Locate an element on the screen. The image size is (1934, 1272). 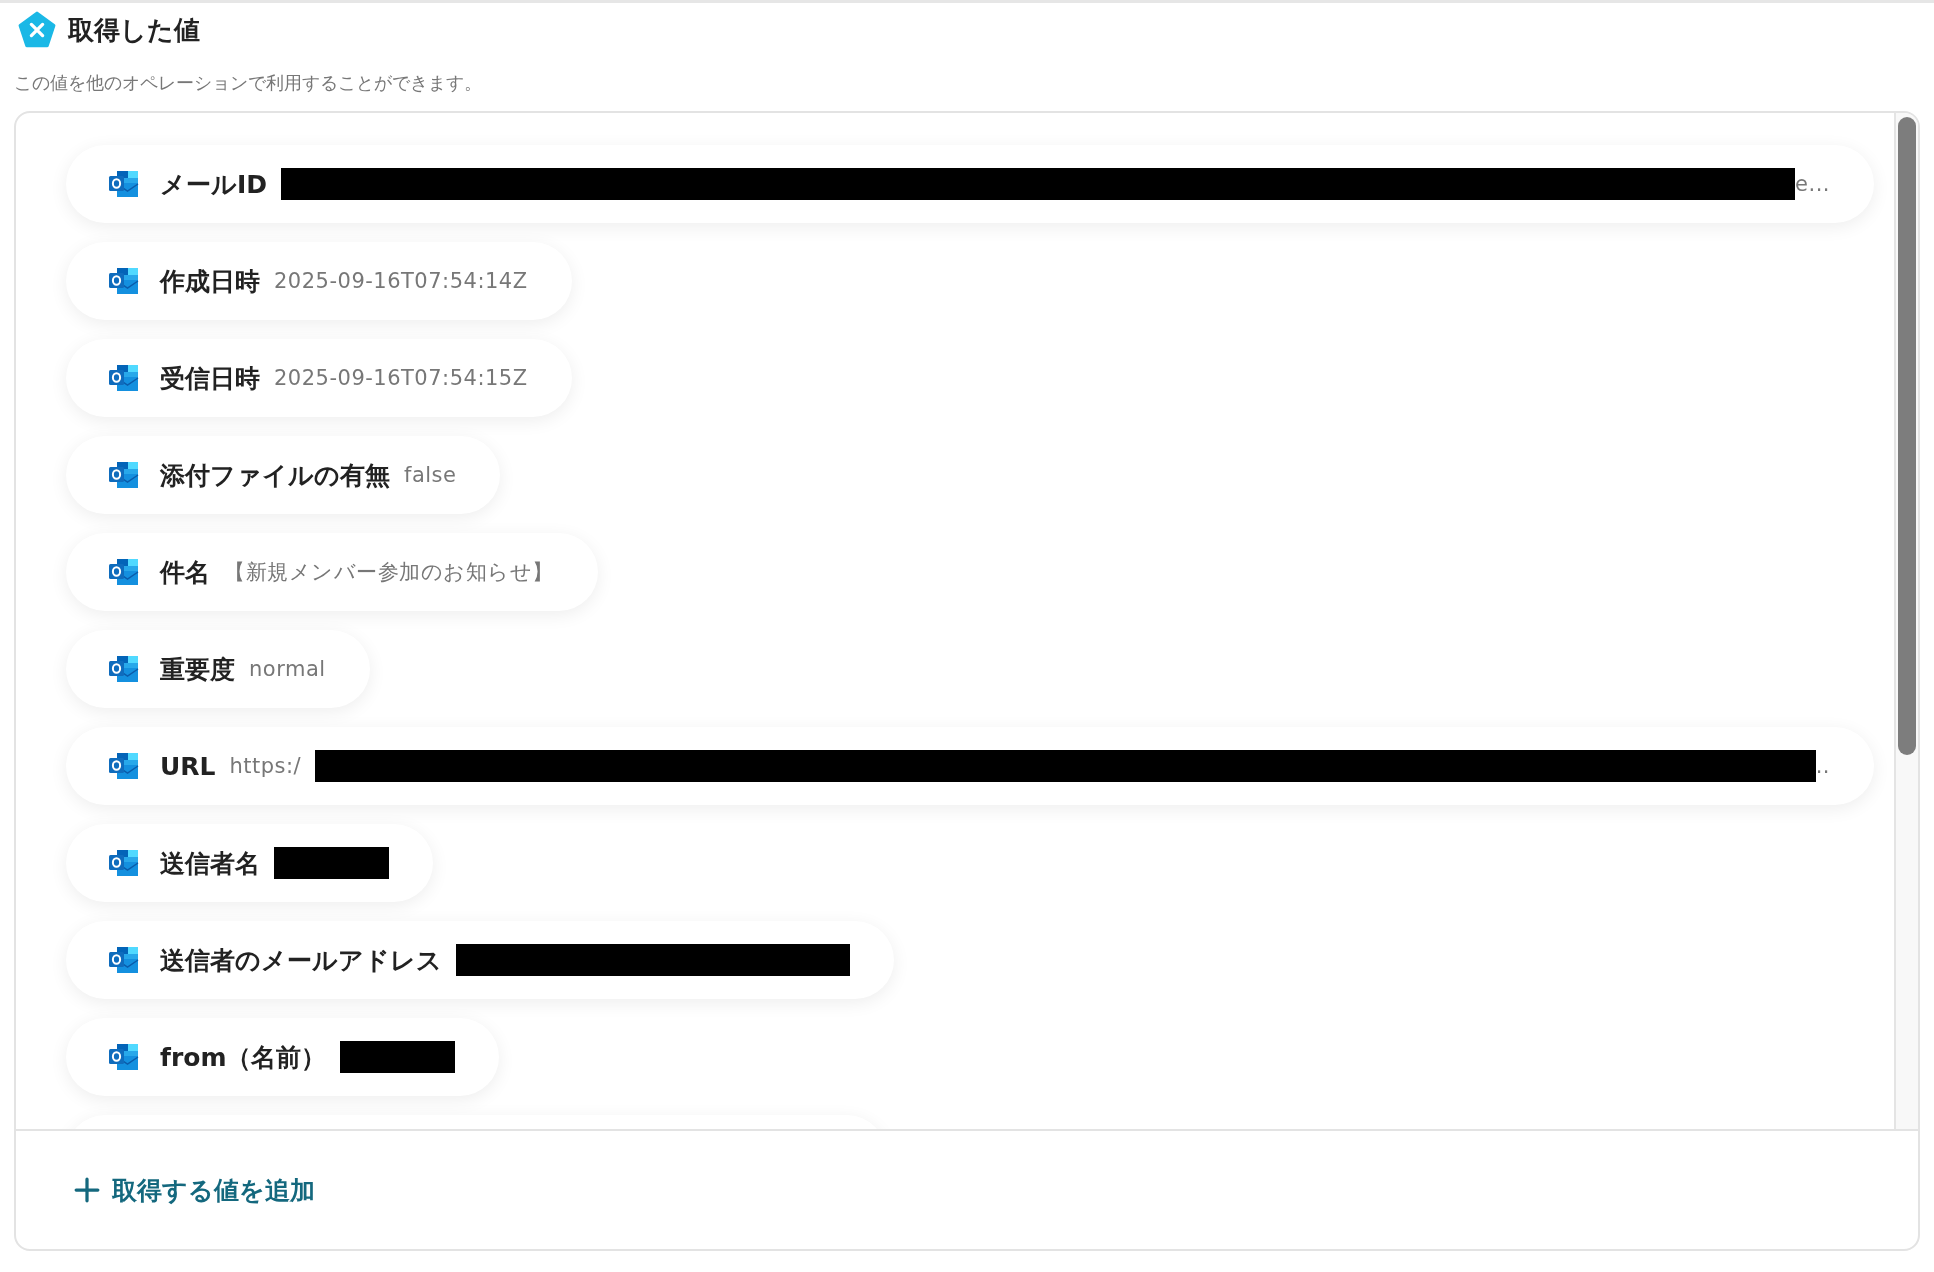
value-label: from（名前） is located at coordinates (243, 1057).